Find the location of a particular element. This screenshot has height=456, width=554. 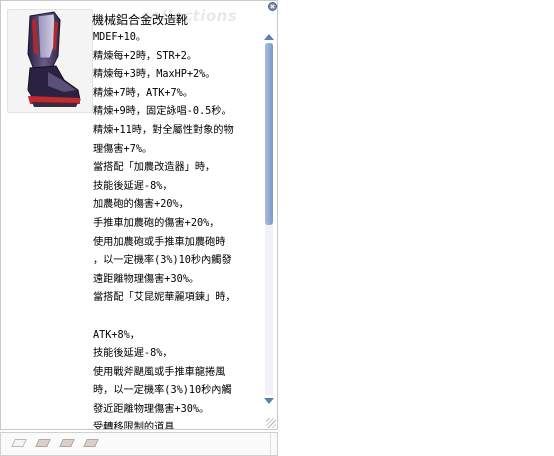

description-line: 手推車加農砲的傷害+20%， is located at coordinates (156, 223).